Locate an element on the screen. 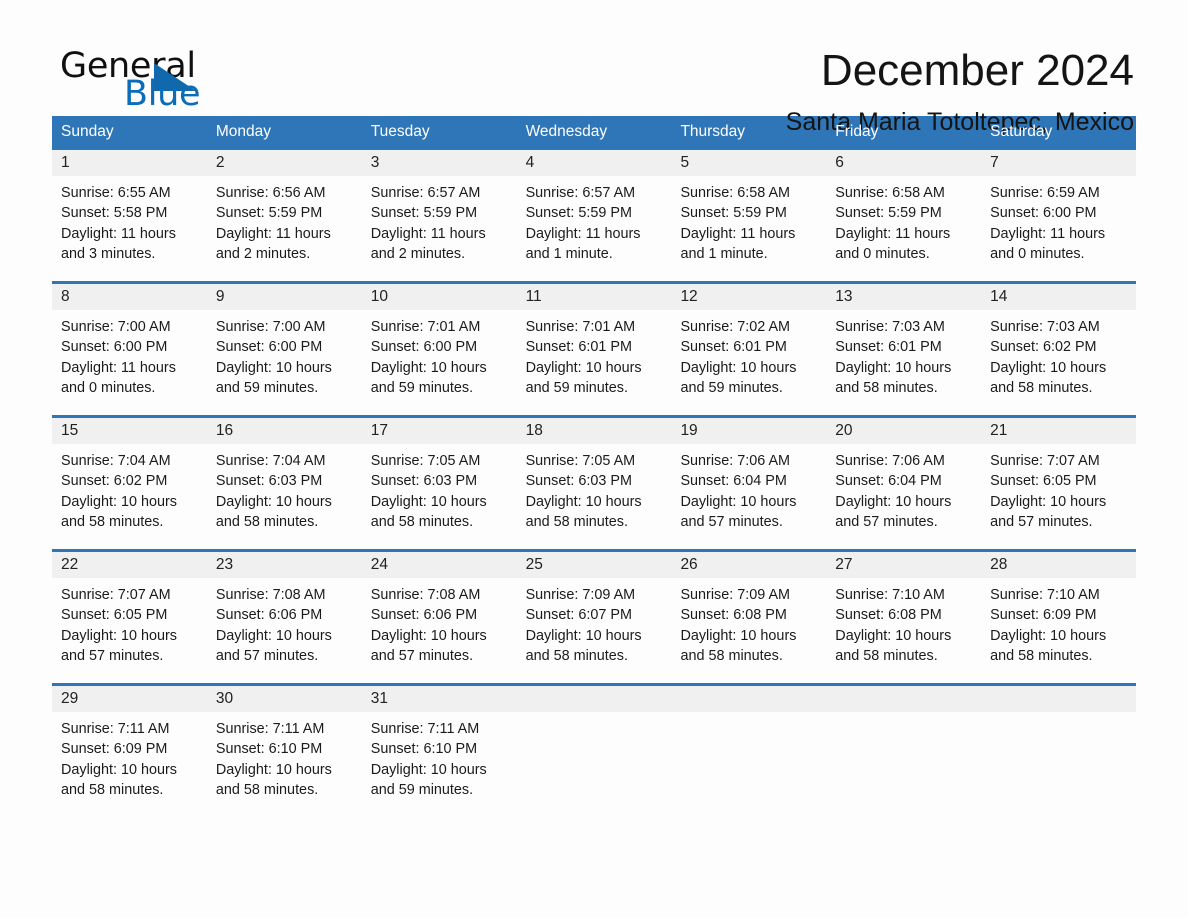 This screenshot has height=918, width=1188. sunrise-text: Sunrise: 6:56 AM is located at coordinates (270, 193).